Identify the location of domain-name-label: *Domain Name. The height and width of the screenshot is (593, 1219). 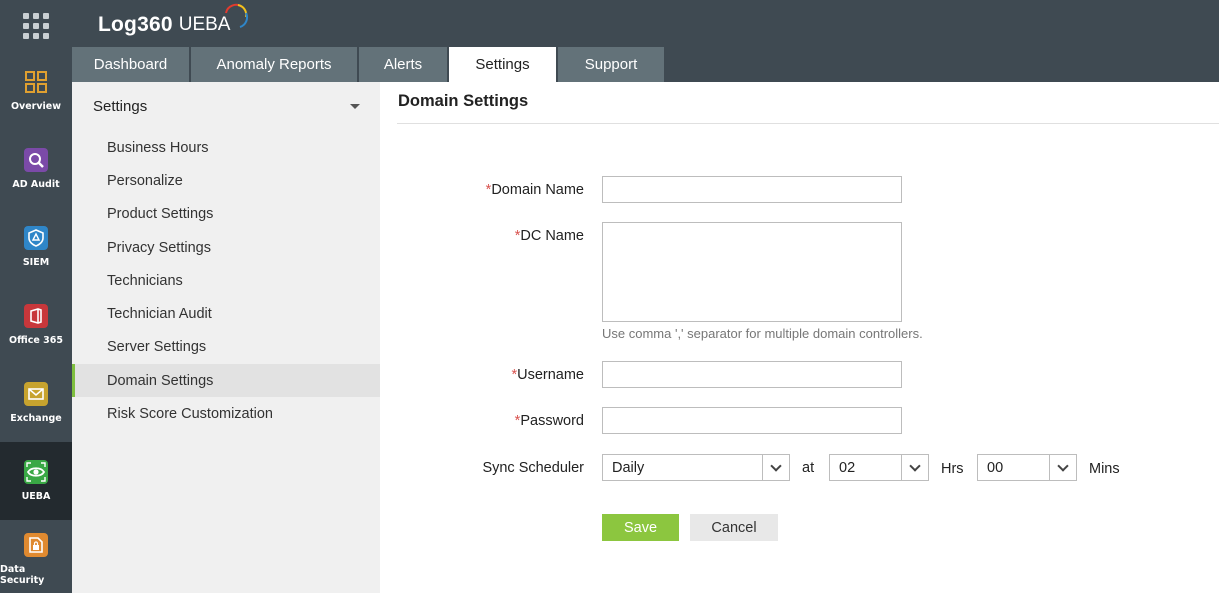
(535, 190).